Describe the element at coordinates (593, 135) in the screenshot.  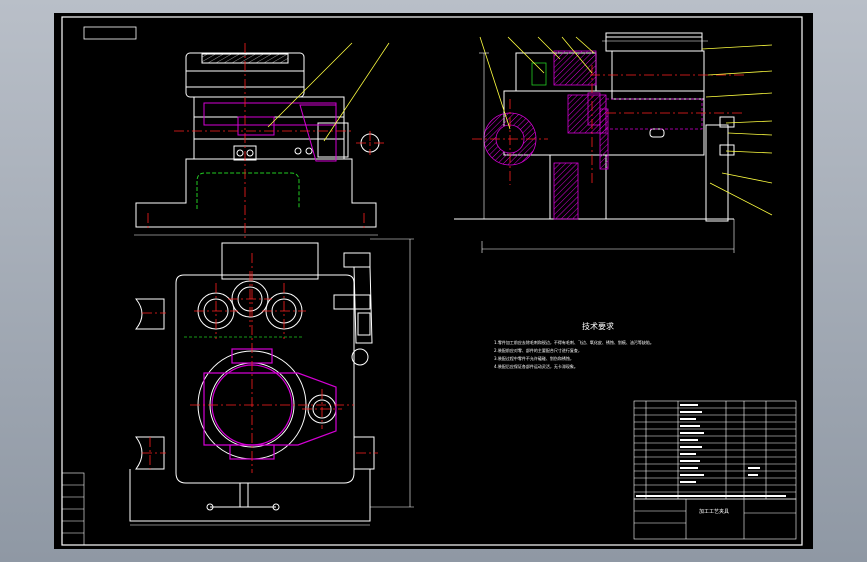
I see `side-section-hatching` at that location.